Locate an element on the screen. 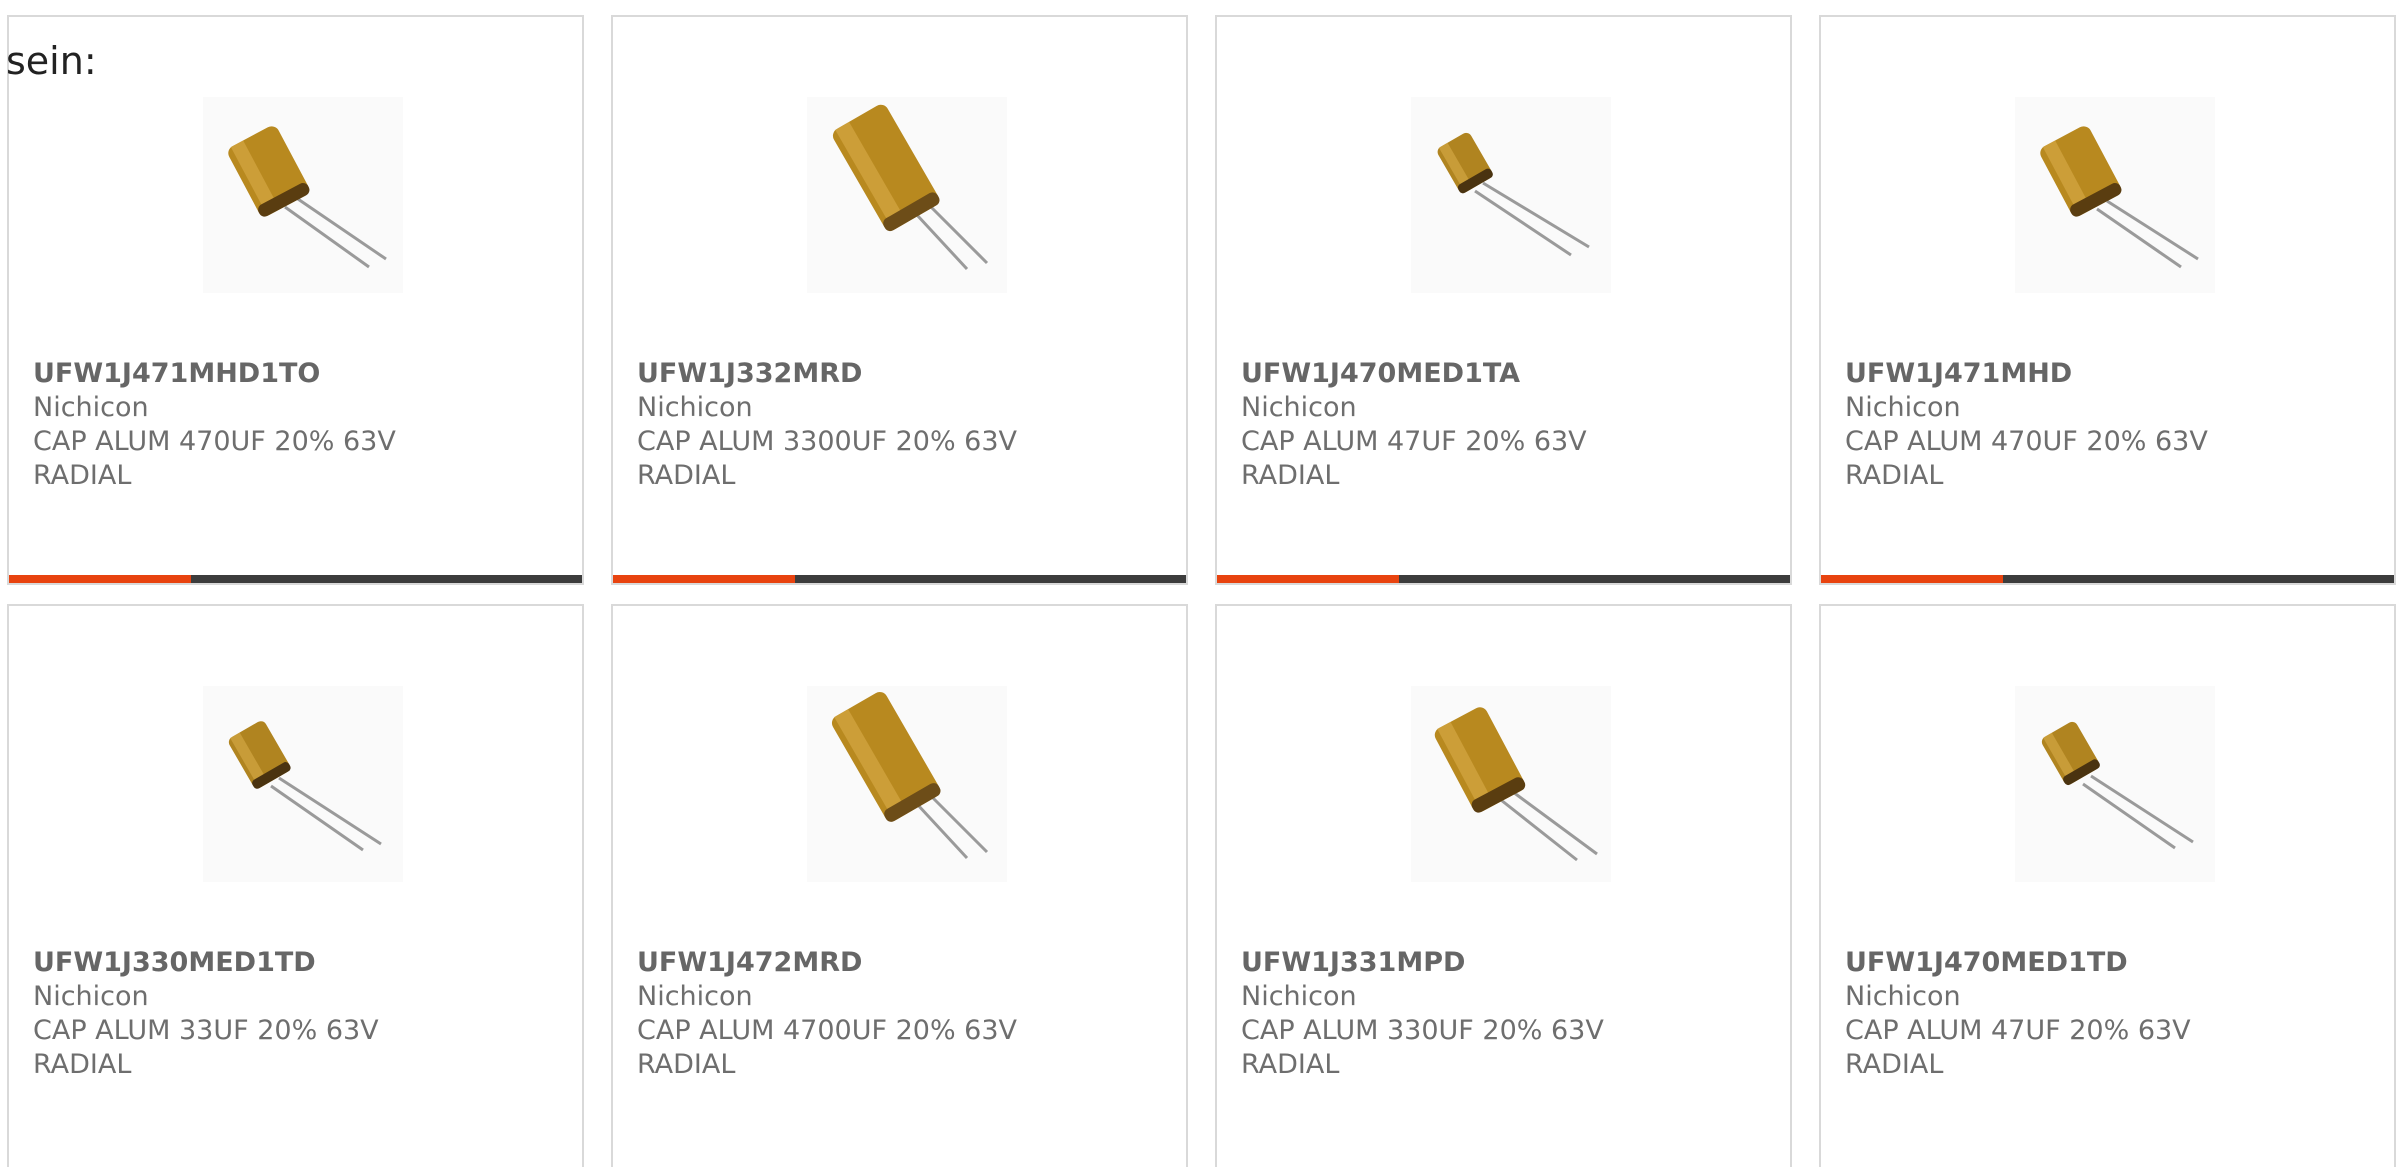 This screenshot has width=2400, height=1167. part-number-link: UFW1J472MRD is located at coordinates (901, 963).